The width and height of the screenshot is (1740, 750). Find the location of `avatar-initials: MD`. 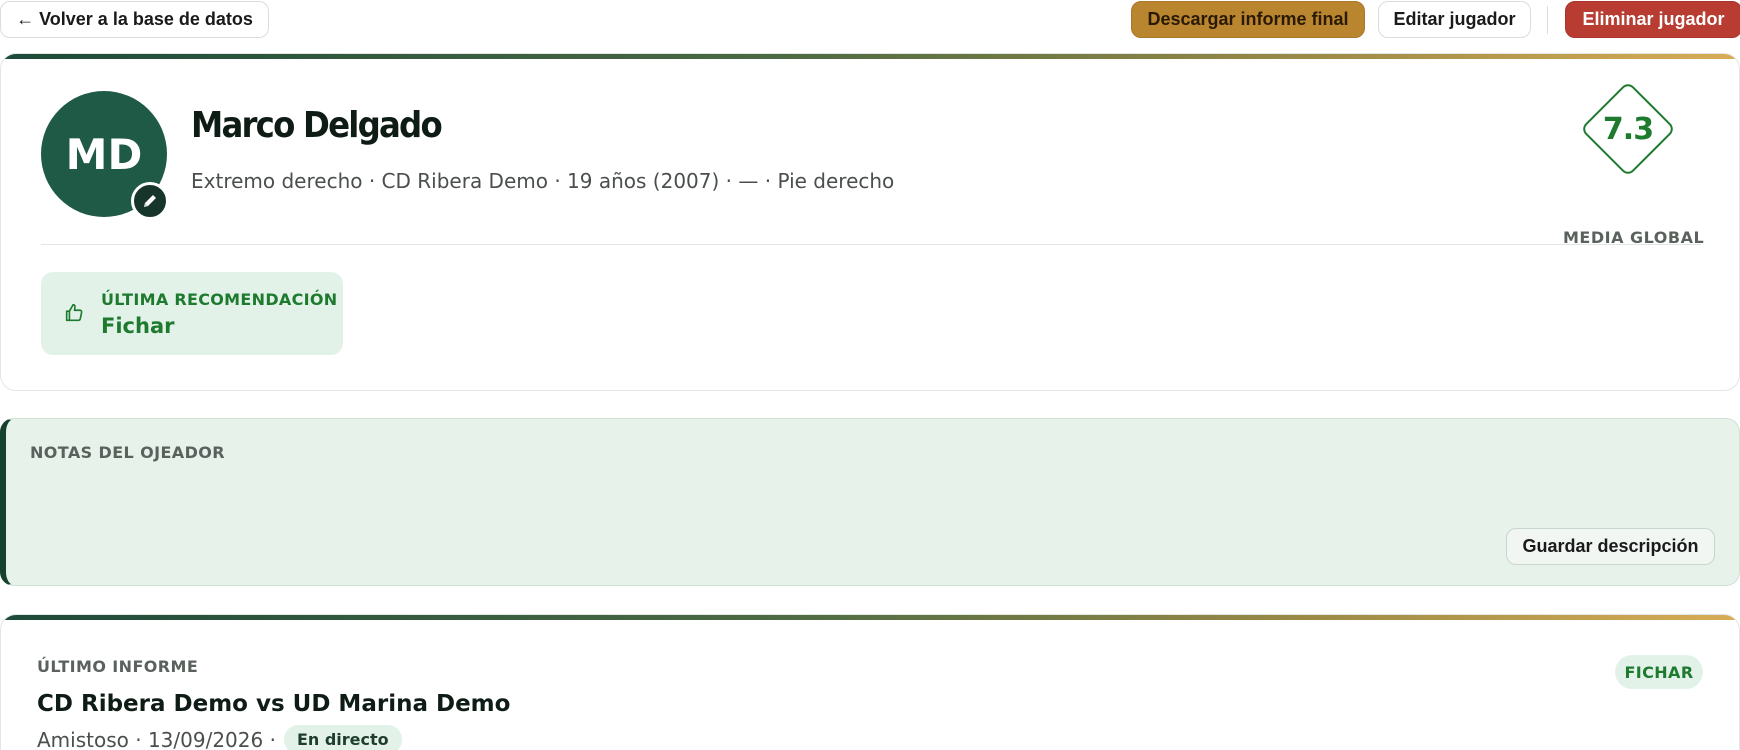

avatar-initials: MD is located at coordinates (104, 154).